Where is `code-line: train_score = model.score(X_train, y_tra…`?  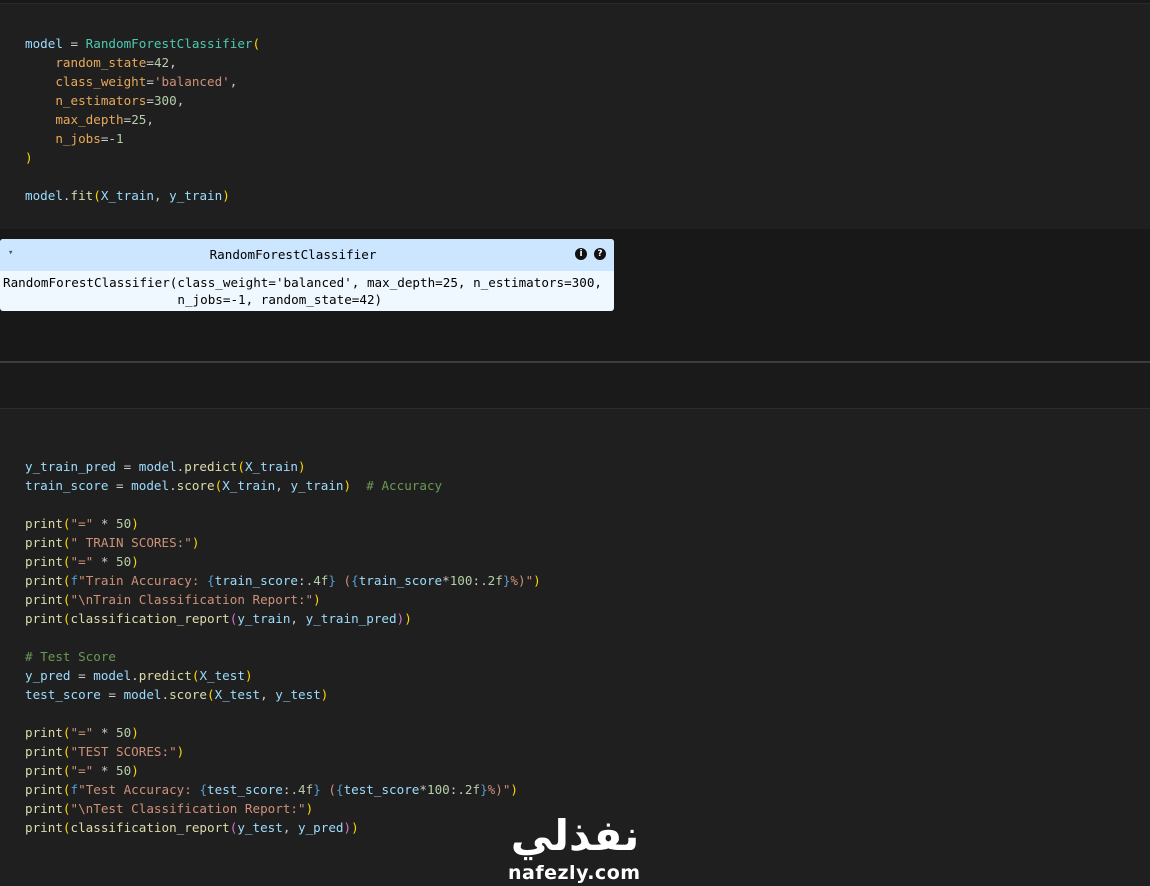
code-line: train_score = model.score(X_train, y_tra… is located at coordinates (283, 485).